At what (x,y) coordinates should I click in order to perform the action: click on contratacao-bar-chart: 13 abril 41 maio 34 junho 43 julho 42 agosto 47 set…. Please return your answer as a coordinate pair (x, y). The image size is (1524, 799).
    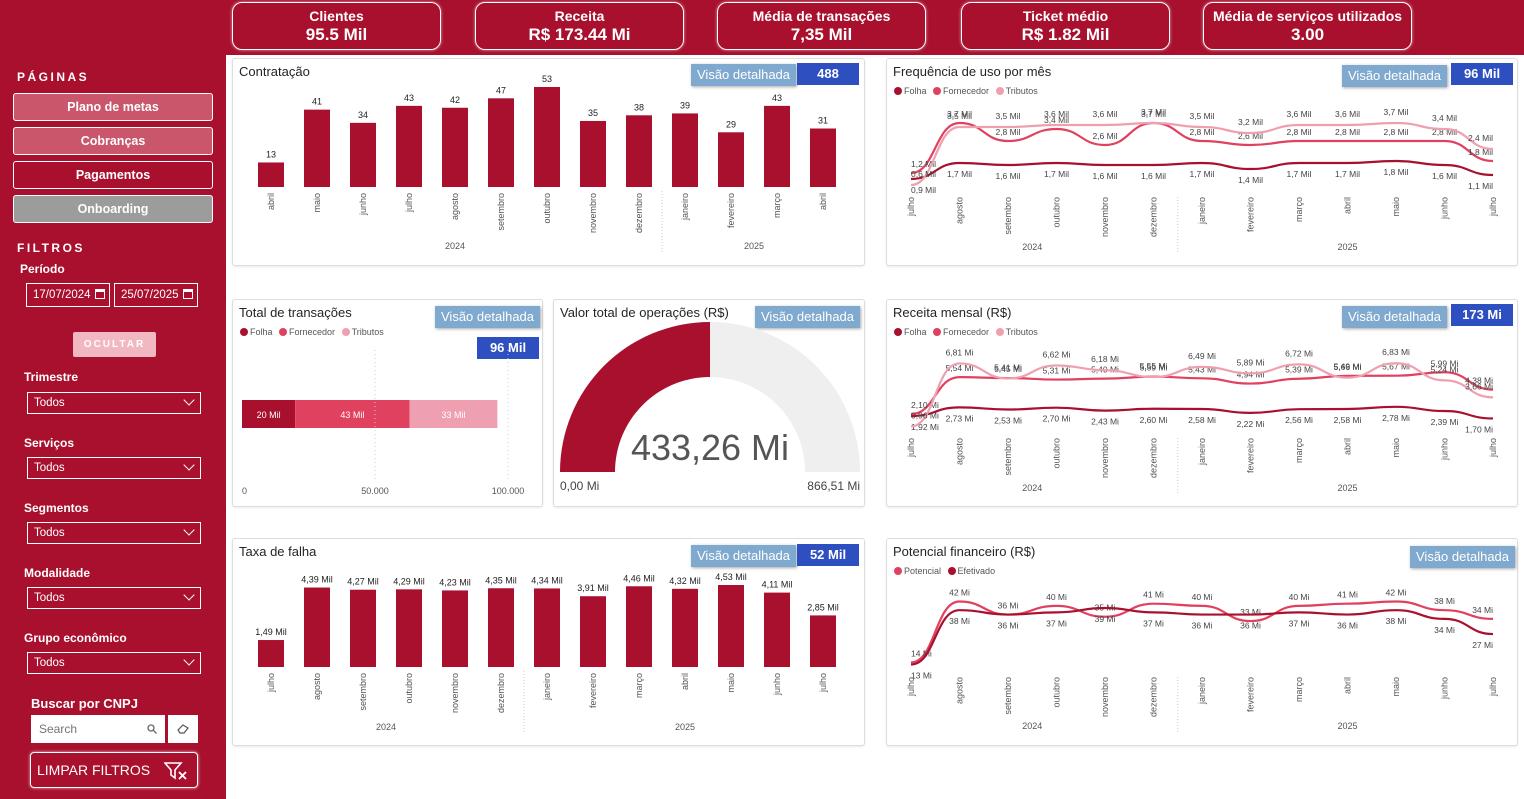
    Looking at the image, I should click on (547, 163).